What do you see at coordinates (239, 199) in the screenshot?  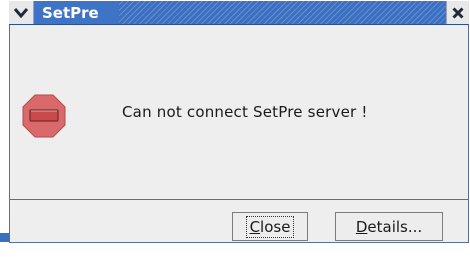 I see `button-separator` at bounding box center [239, 199].